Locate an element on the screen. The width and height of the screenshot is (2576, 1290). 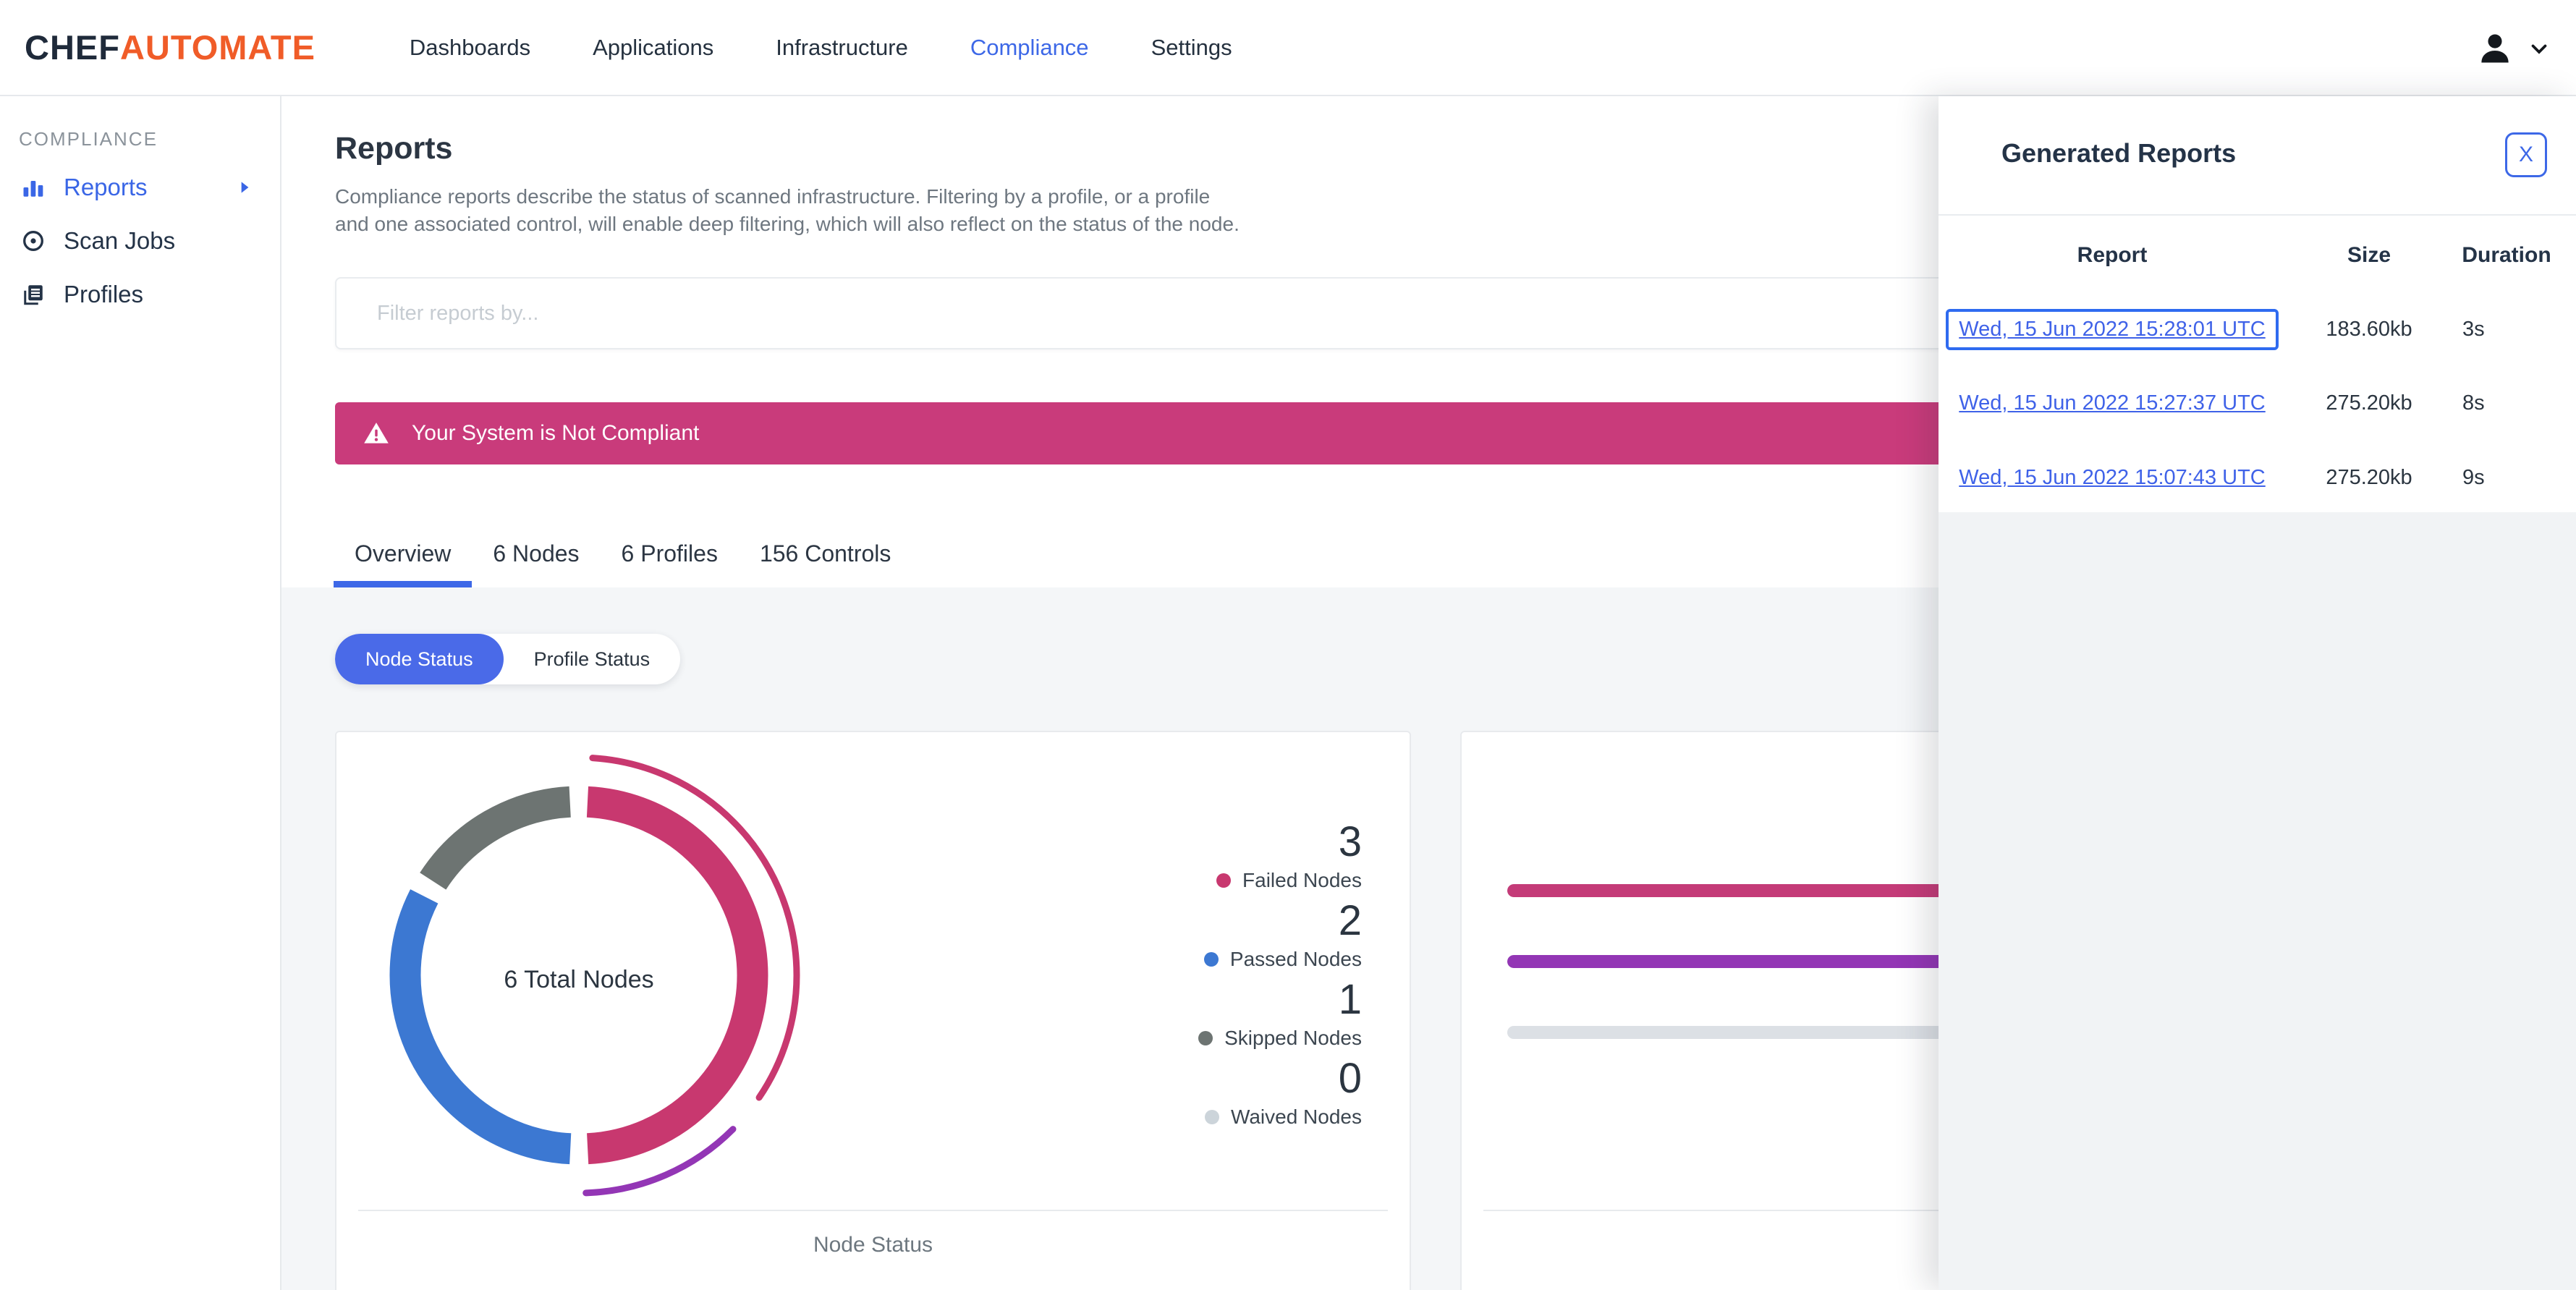
page-title: Reports is located at coordinates (394, 148).